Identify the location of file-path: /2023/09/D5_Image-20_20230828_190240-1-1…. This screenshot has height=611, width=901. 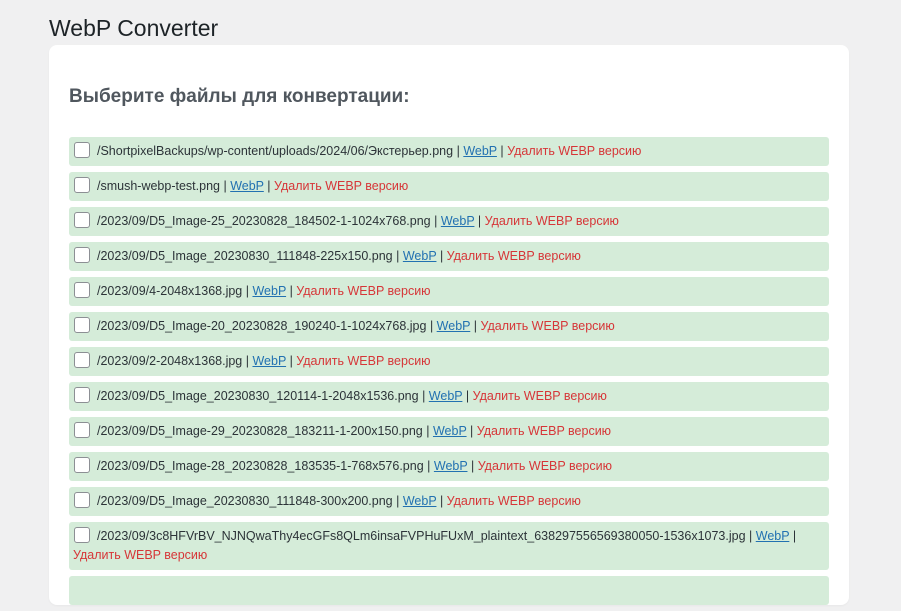
(262, 326).